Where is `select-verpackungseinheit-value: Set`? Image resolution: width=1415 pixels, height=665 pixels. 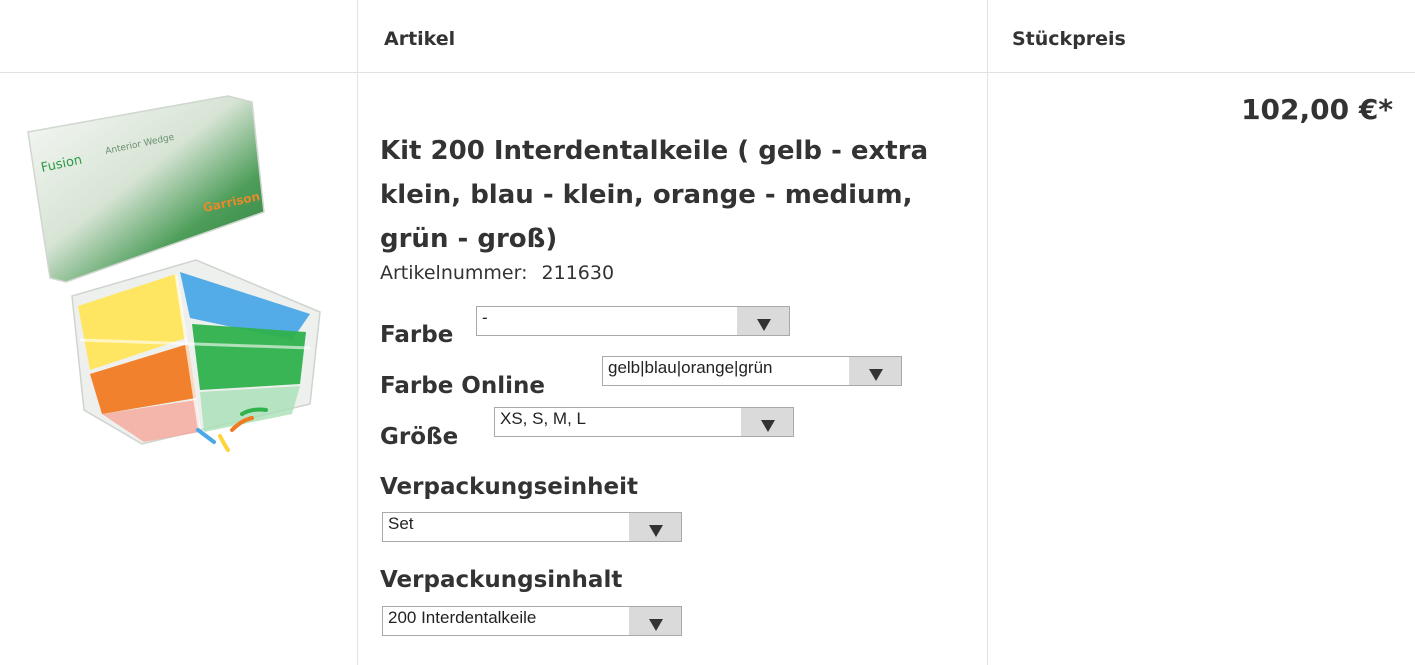 select-verpackungseinheit-value: Set is located at coordinates (401, 523).